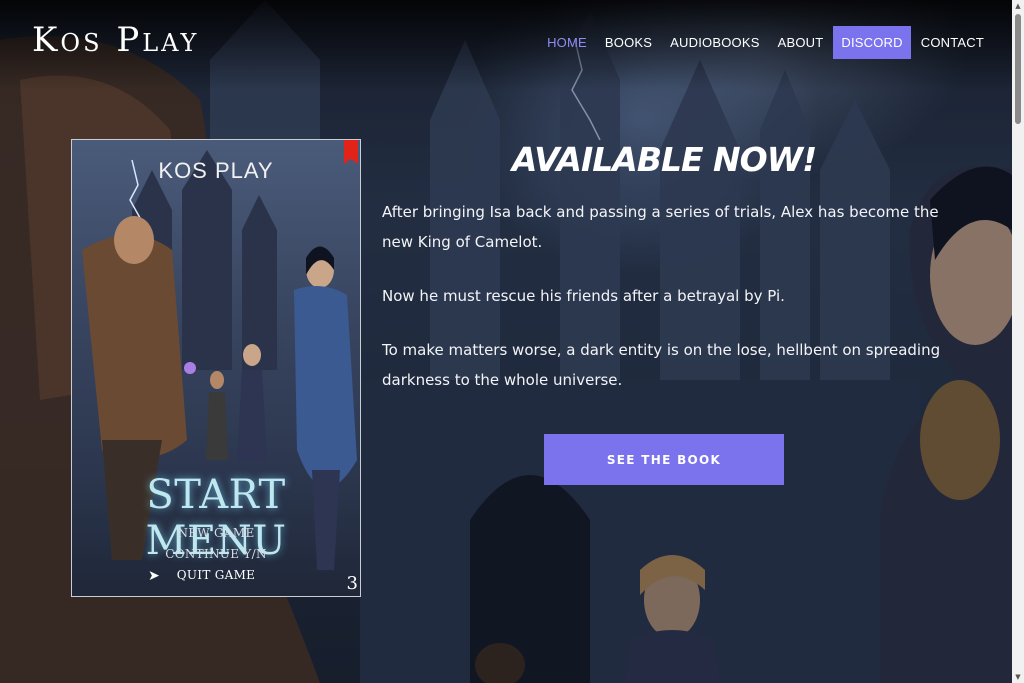 The image size is (1024, 683). Describe the element at coordinates (216, 170) in the screenshot. I see `cover-author: KOS PLAY` at that location.